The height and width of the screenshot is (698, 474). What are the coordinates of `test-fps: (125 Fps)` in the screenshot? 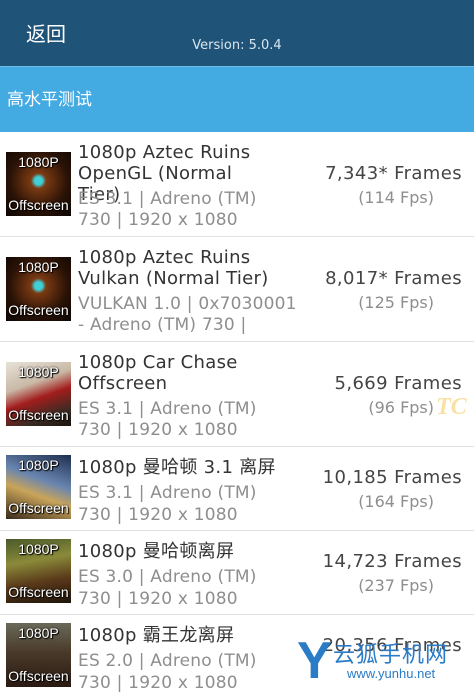 It's located at (396, 302).